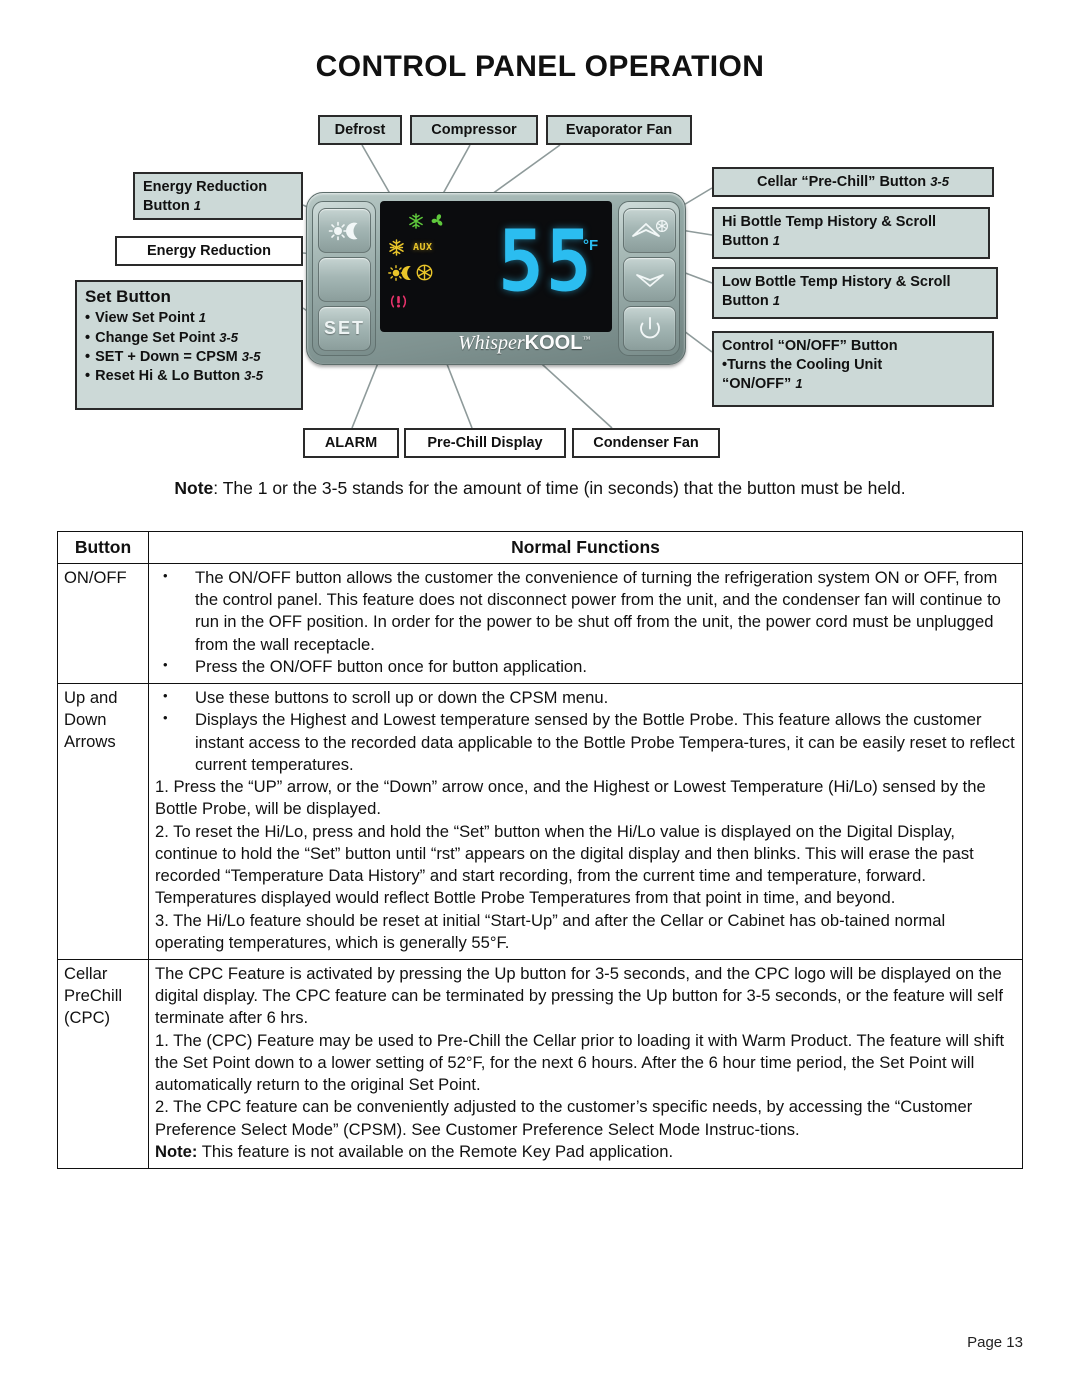 Image resolution: width=1080 pixels, height=1397 pixels. I want to click on alarm-icon, so click(398, 303).